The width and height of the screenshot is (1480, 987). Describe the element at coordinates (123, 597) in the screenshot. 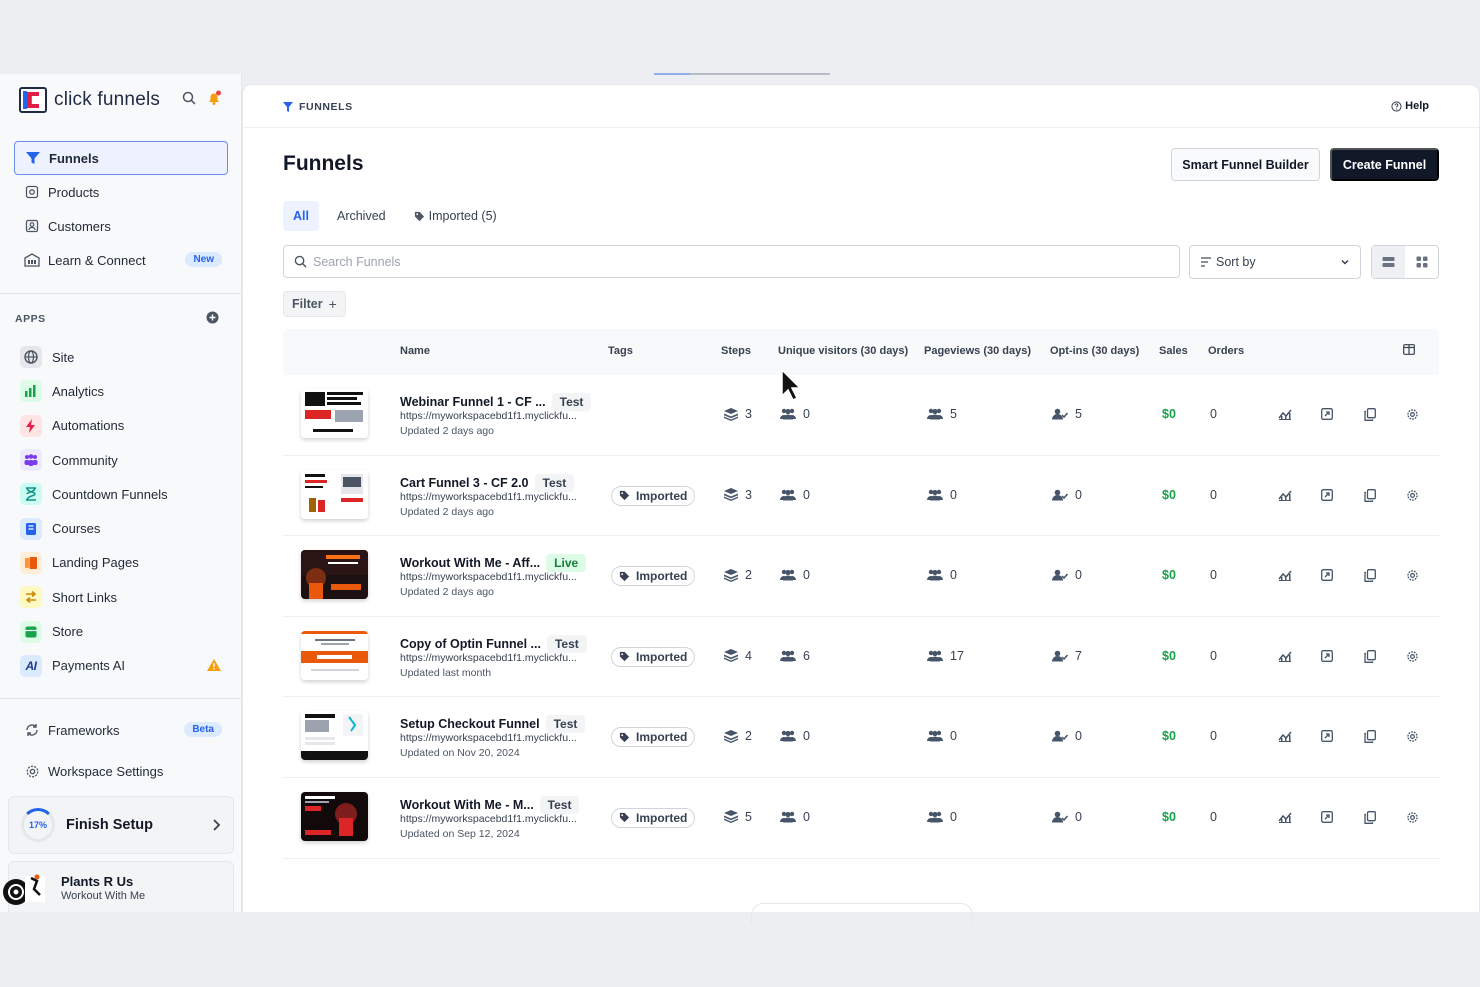

I see `sidebar-app-short-links: Short Links` at that location.